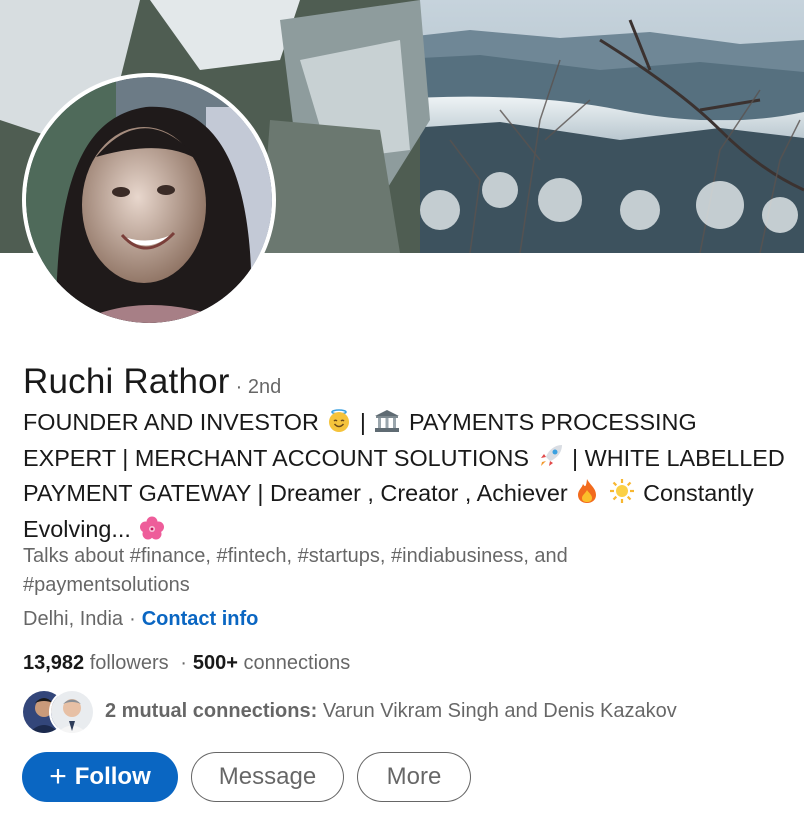 The image size is (804, 820). I want to click on rocket-icon, so click(551, 460).